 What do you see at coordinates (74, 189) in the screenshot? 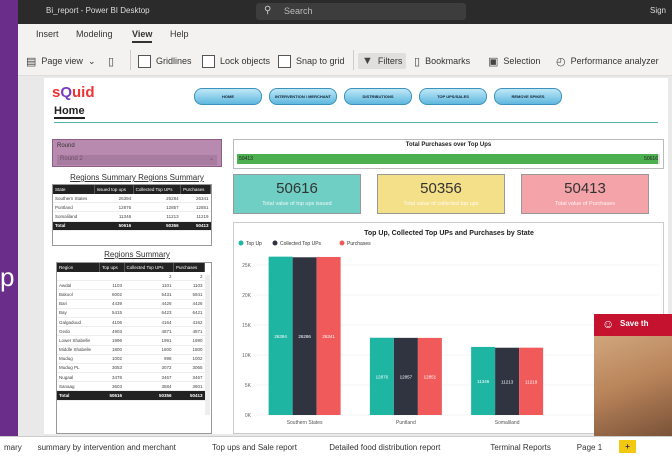
I see `regions-summary-header-0: State` at bounding box center [74, 189].